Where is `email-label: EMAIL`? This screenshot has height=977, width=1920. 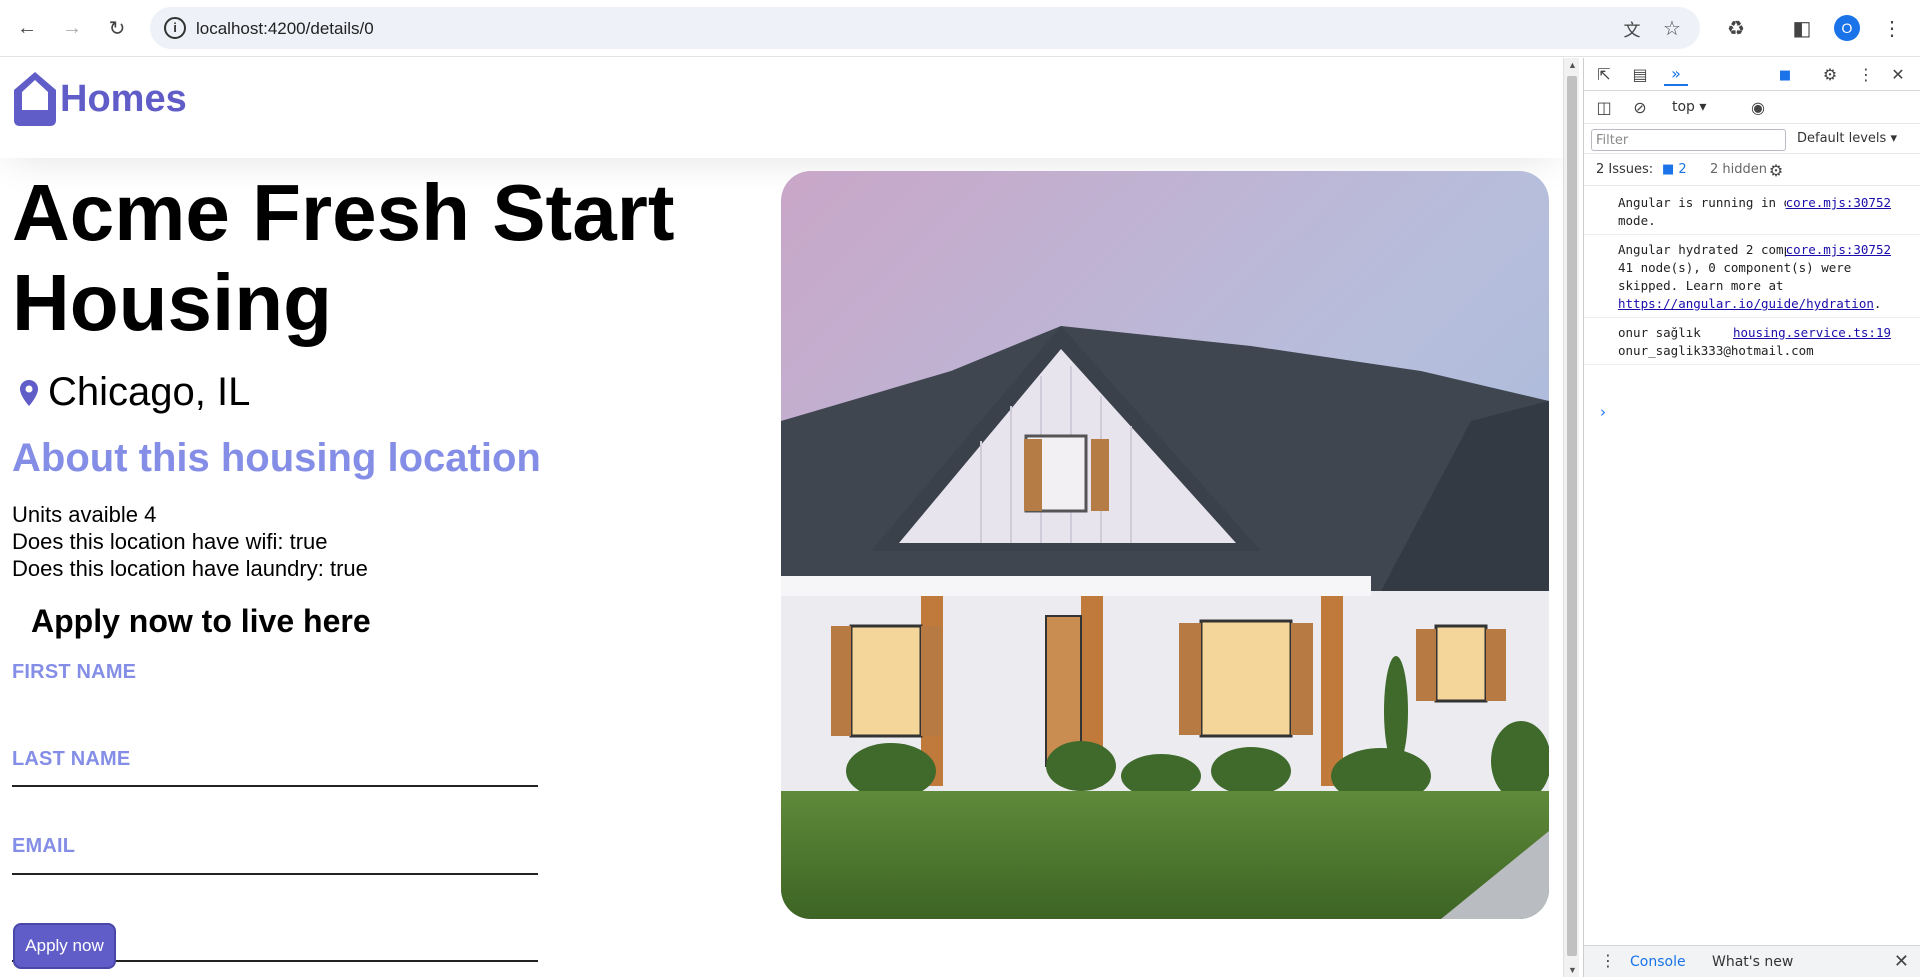 email-label: EMAIL is located at coordinates (44, 846).